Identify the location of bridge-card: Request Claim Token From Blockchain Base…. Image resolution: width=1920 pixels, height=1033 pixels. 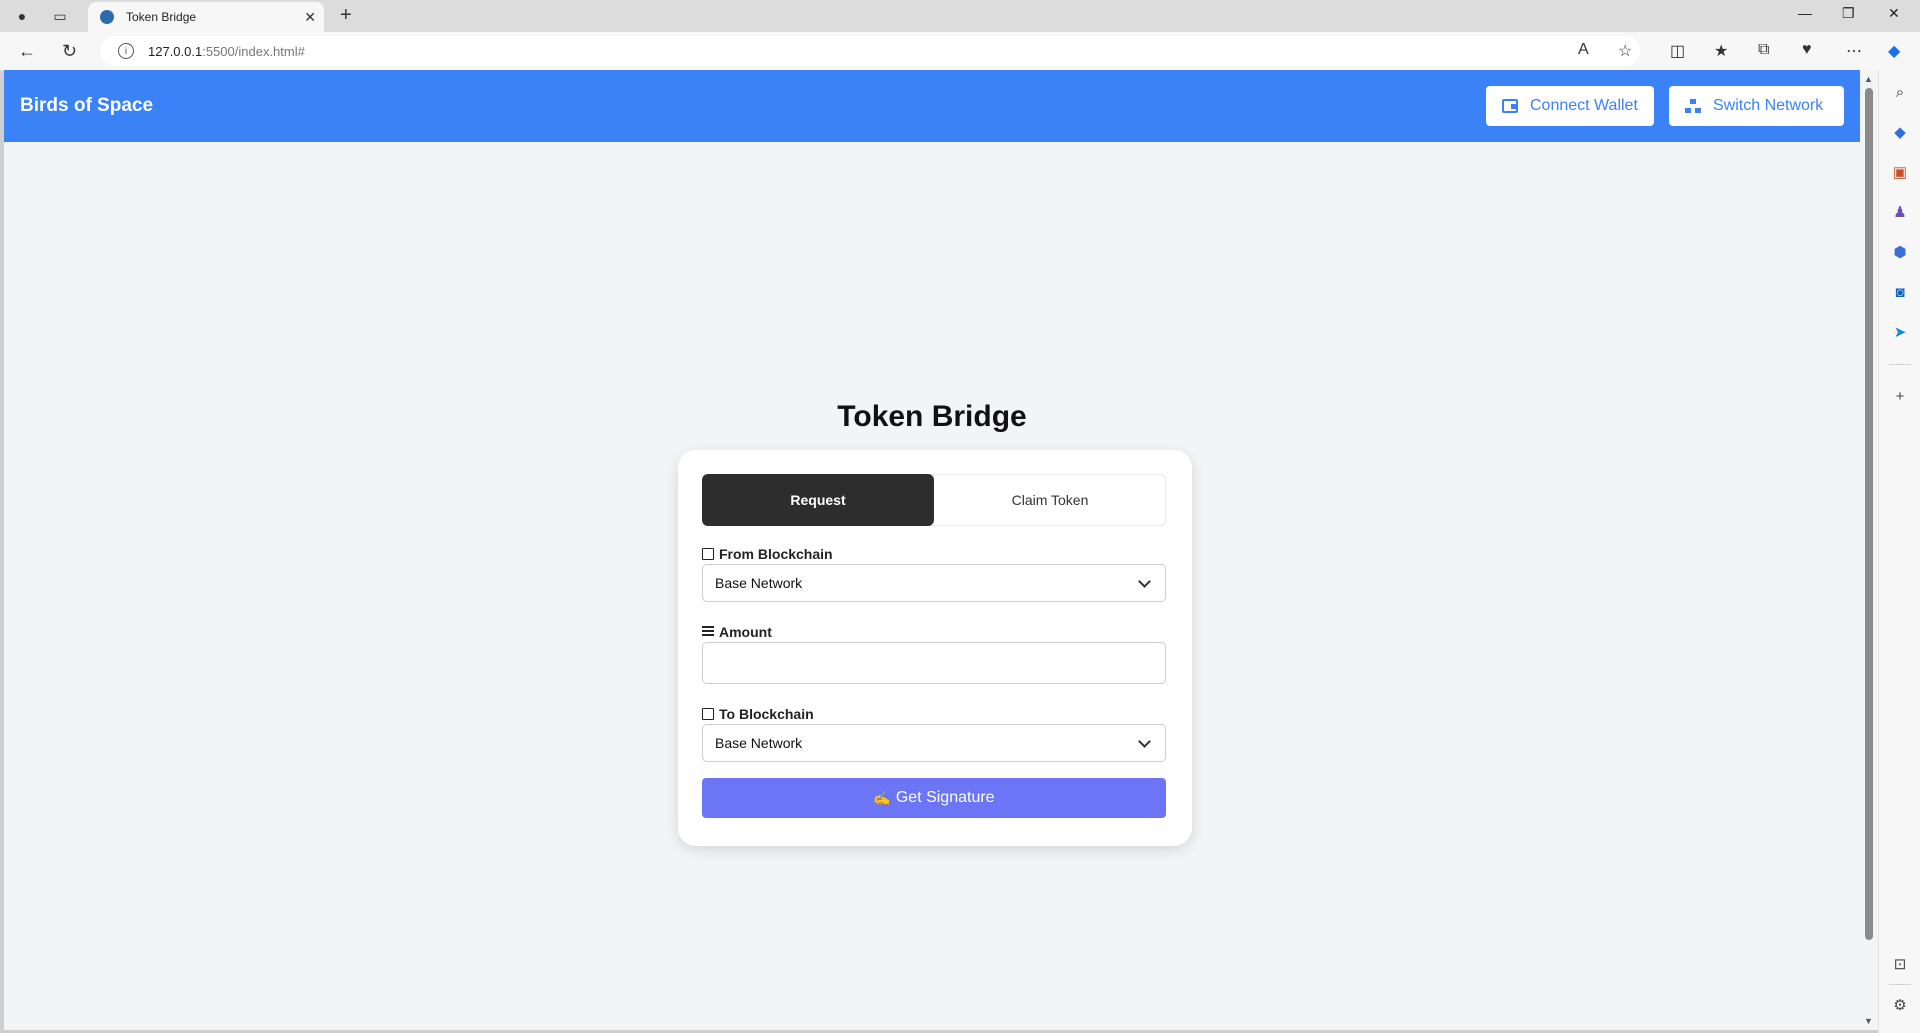
(935, 648).